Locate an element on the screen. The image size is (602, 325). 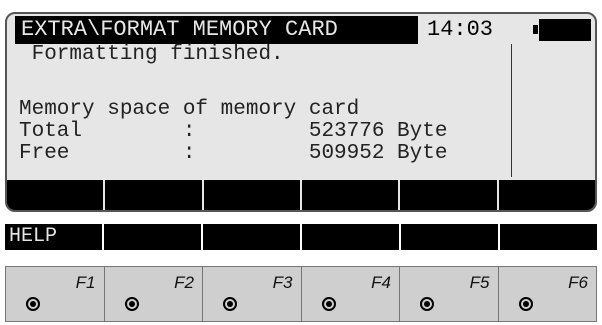
f3-label: F3 is located at coordinates (282, 282).